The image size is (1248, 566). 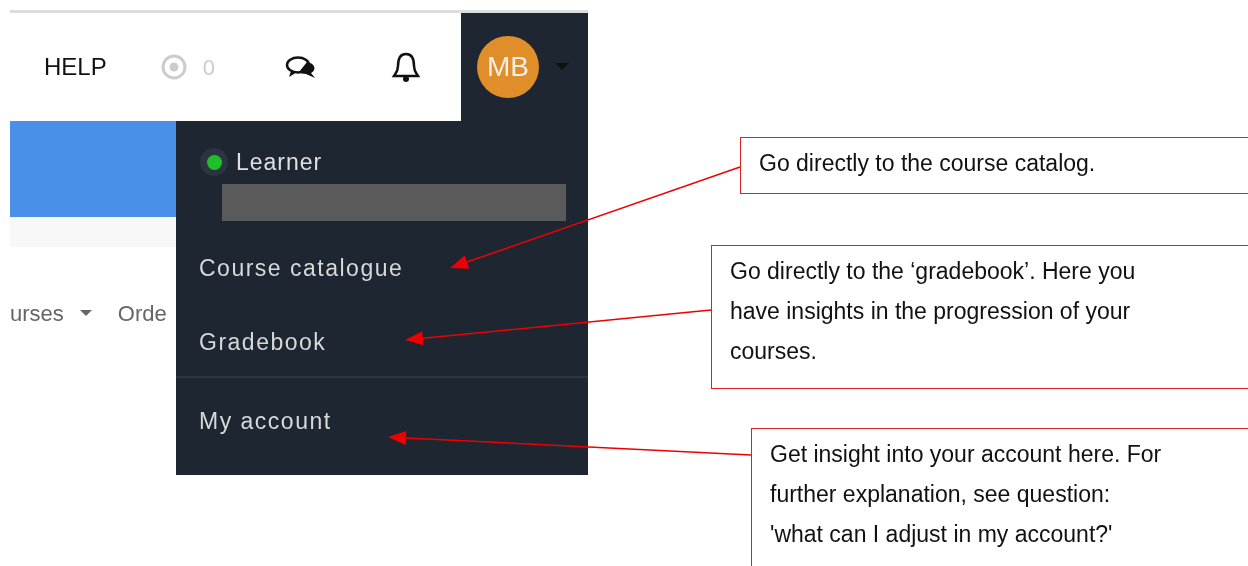 I want to click on help-link: HELP, so click(x=75, y=67).